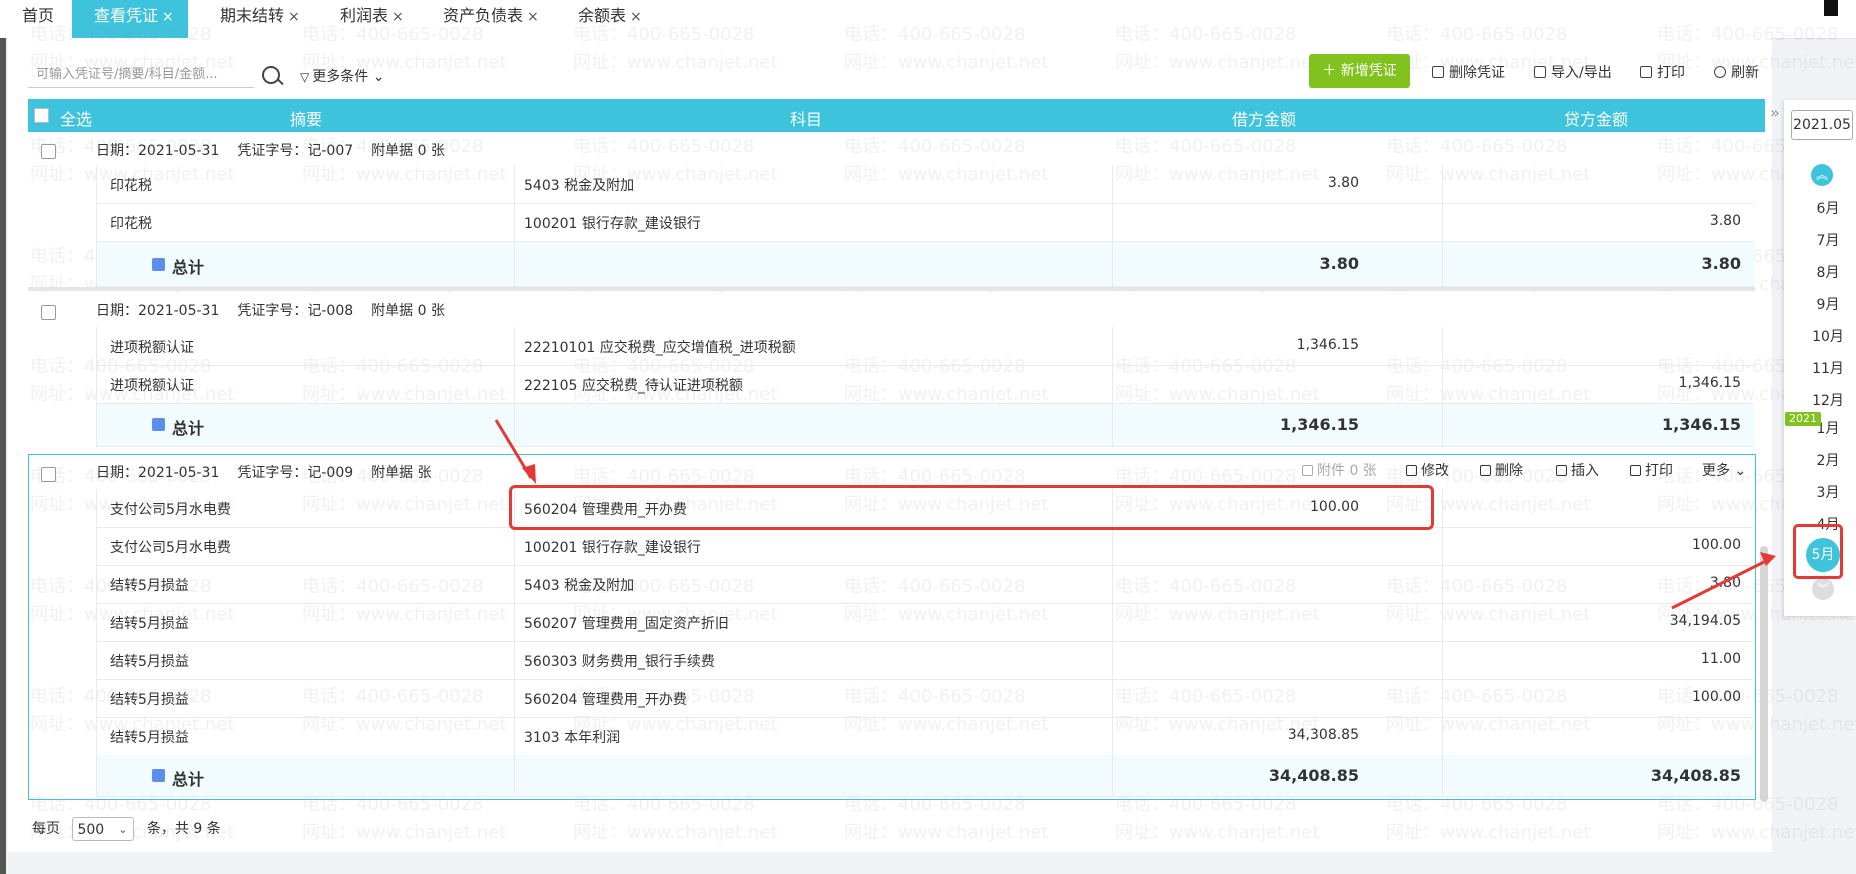 This screenshot has width=1856, height=874. I want to click on total-count: 条，共 9 条, so click(183, 829).